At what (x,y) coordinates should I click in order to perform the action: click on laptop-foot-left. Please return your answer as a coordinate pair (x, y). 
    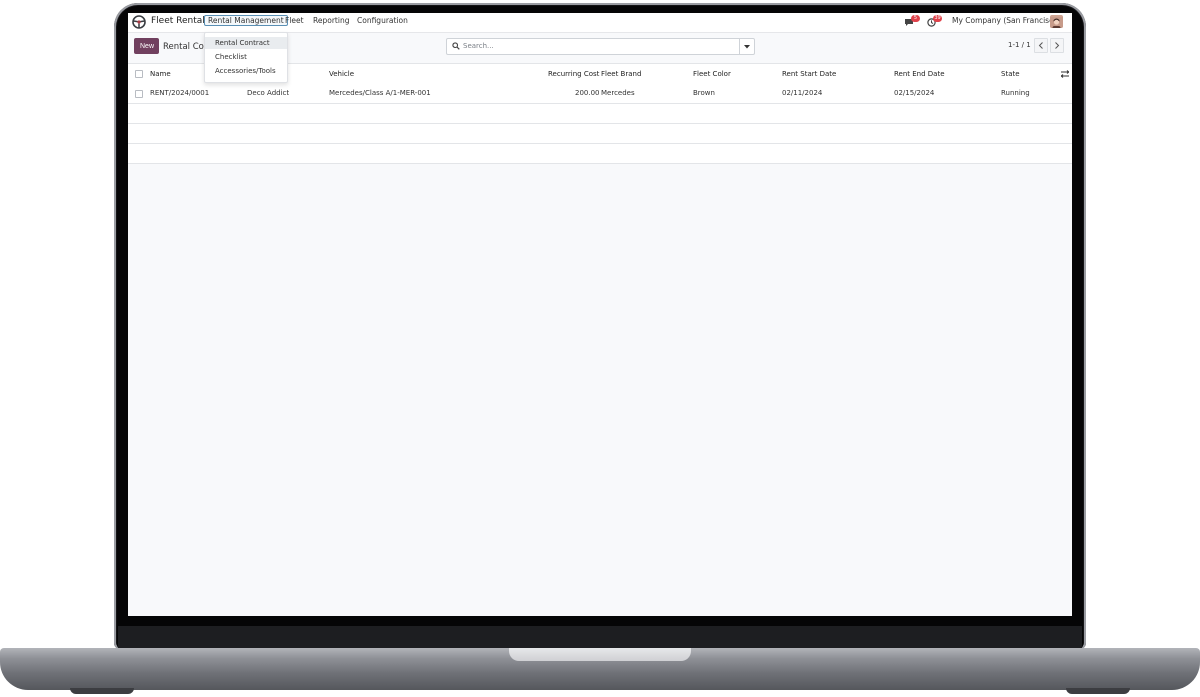
    Looking at the image, I should click on (102, 691).